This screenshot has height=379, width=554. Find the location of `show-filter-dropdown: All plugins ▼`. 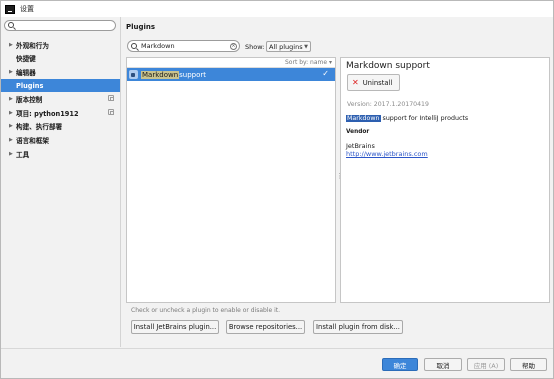

show-filter-dropdown: All plugins ▼ is located at coordinates (288, 46).